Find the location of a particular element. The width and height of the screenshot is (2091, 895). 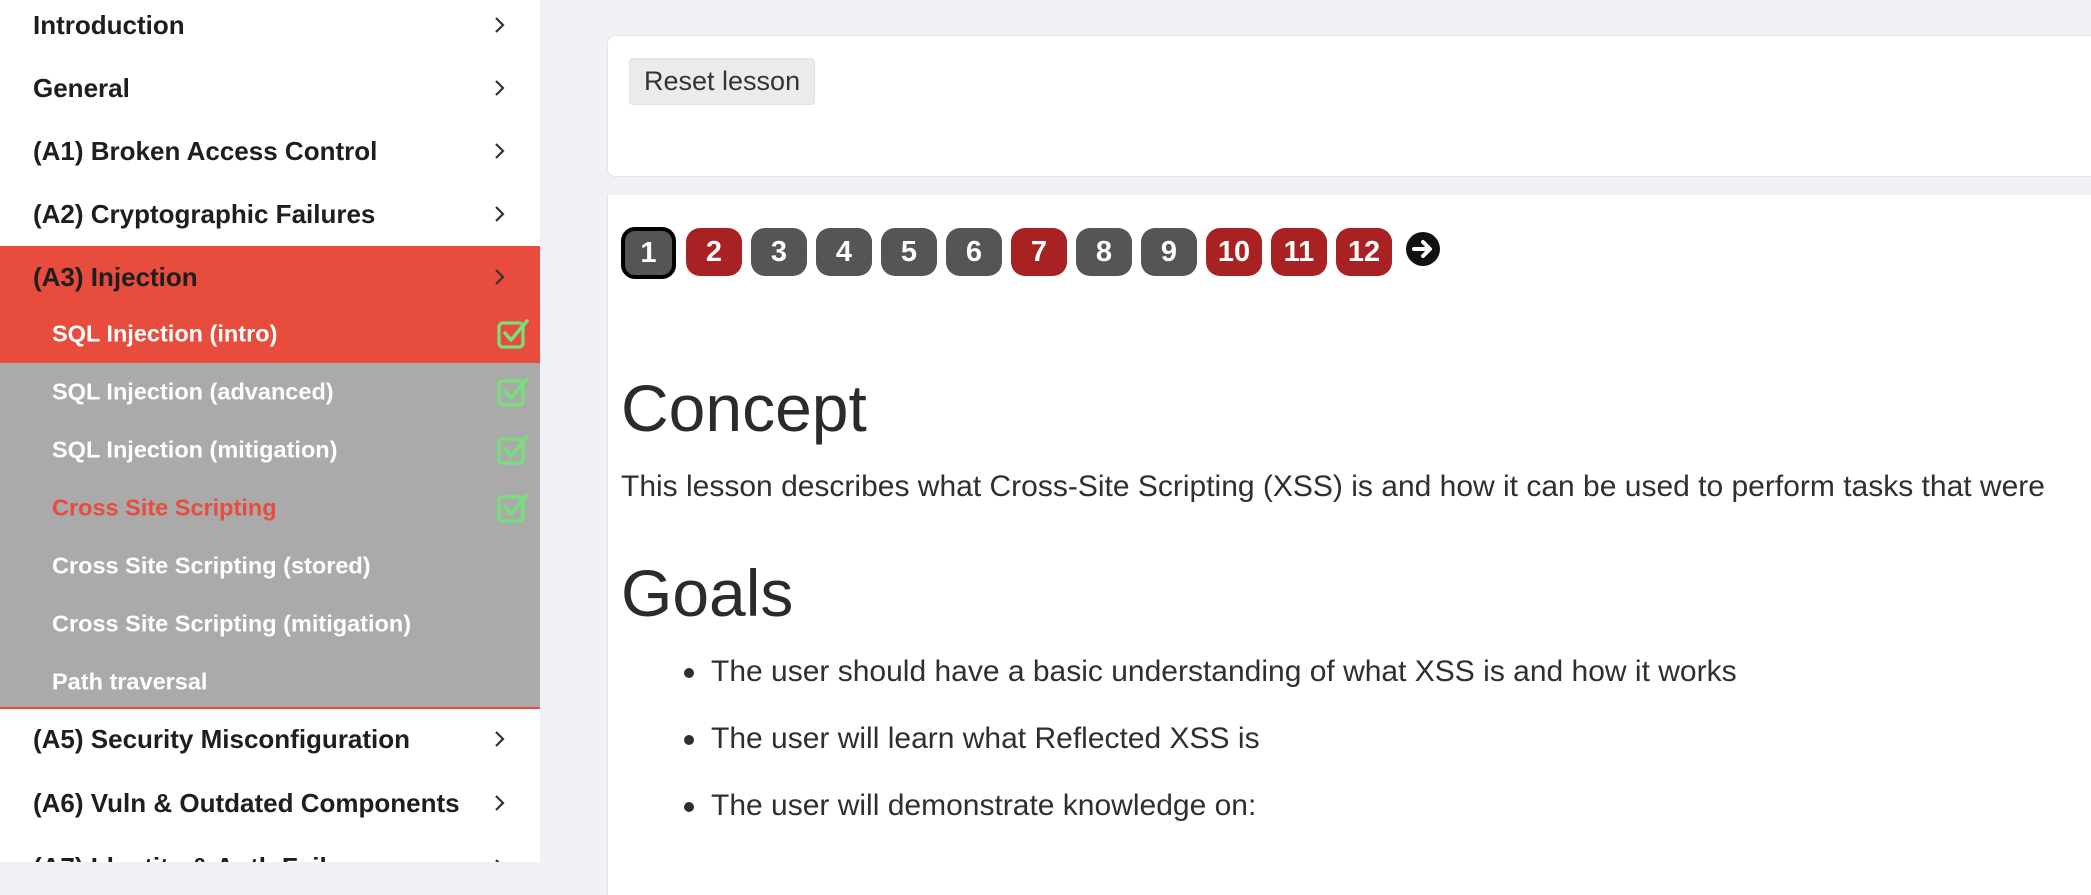

concept-heading: Concept is located at coordinates (744, 408).